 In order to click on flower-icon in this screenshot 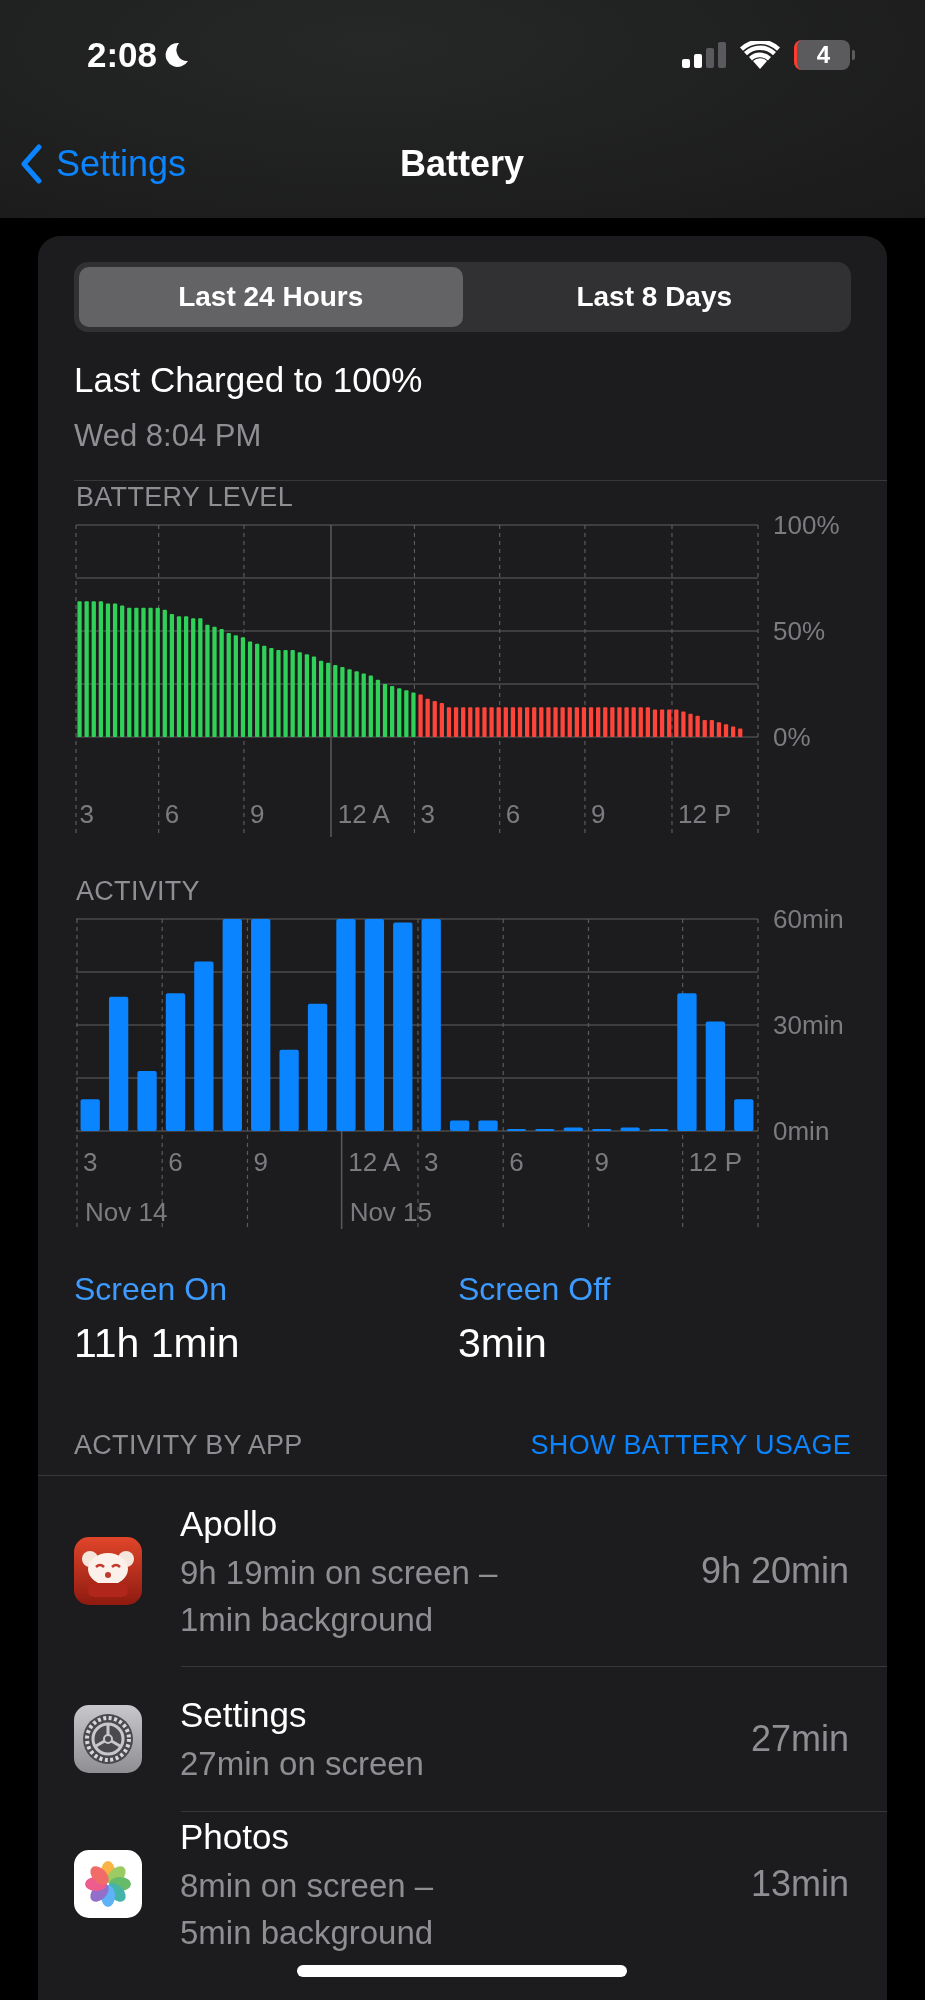, I will do `click(108, 1883)`.